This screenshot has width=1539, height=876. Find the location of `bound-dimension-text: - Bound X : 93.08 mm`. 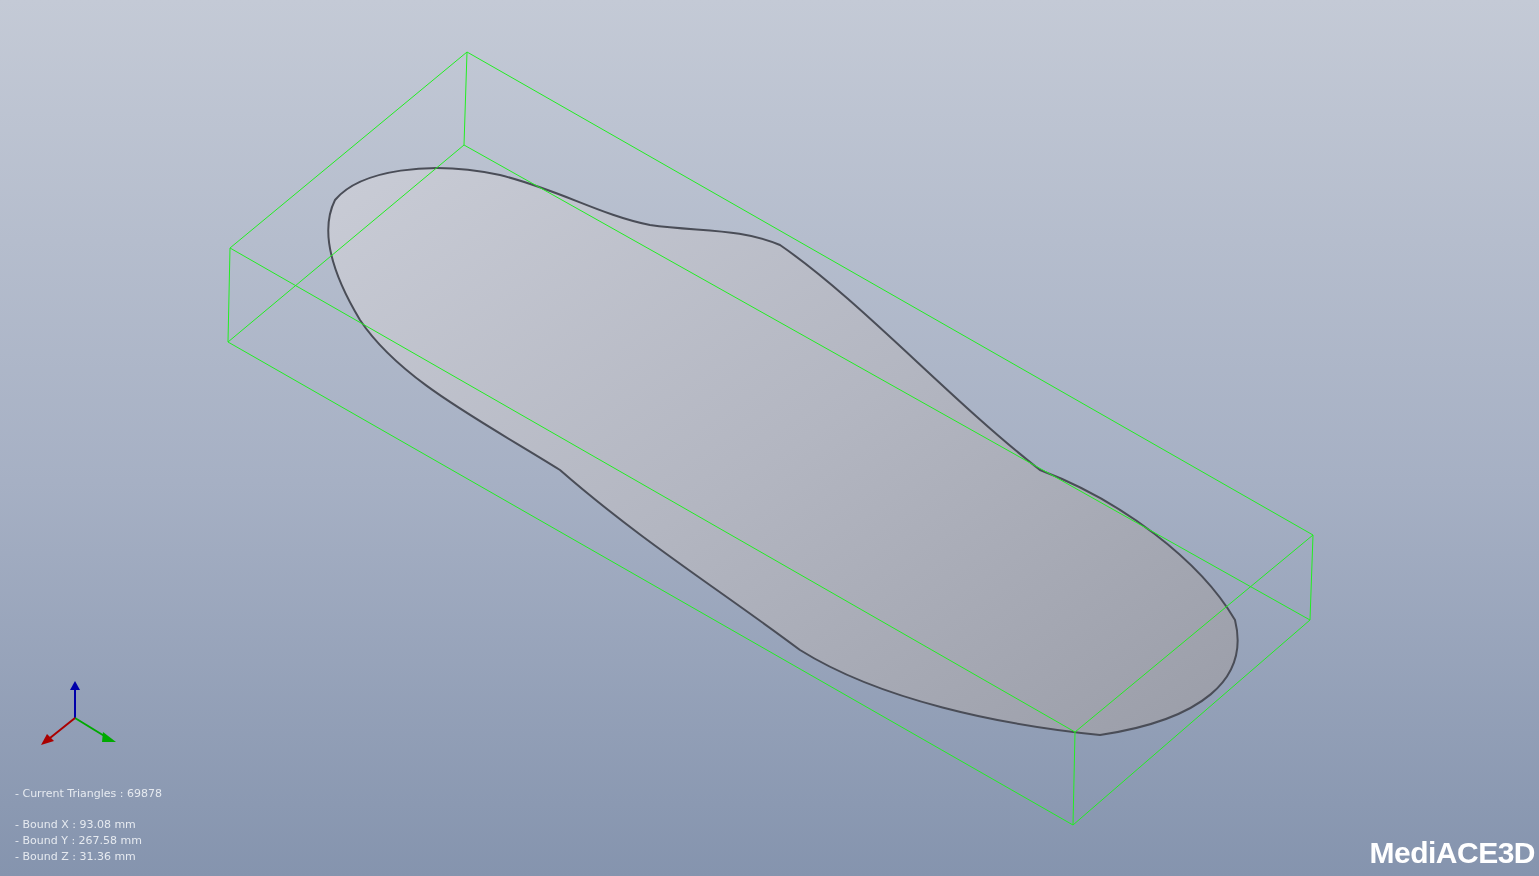

bound-dimension-text: - Bound X : 93.08 mm is located at coordinates (76, 825).